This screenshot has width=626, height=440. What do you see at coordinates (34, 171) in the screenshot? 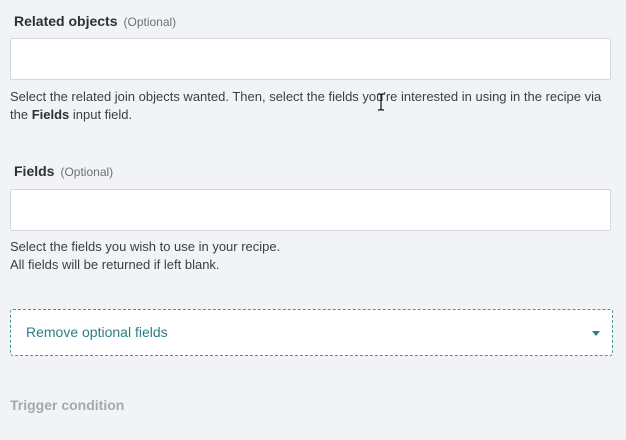
I see `fields-label-text: Fields` at bounding box center [34, 171].